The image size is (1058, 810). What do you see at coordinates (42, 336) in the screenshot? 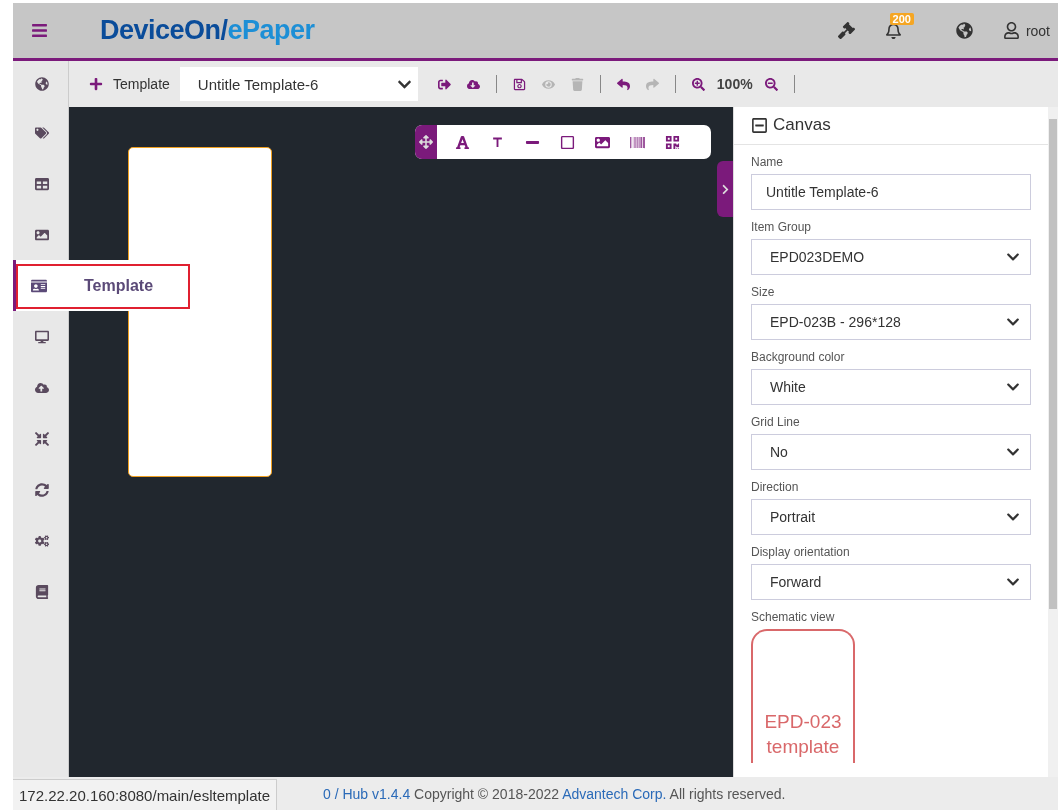
I see `monitor-icon` at bounding box center [42, 336].